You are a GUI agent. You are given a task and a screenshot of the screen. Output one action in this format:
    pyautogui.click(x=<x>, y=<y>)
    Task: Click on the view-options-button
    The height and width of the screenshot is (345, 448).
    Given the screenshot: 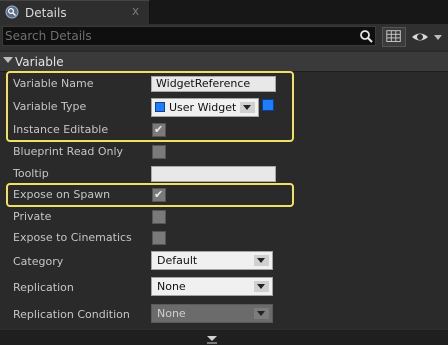 What is the action you would take?
    pyautogui.click(x=427, y=37)
    